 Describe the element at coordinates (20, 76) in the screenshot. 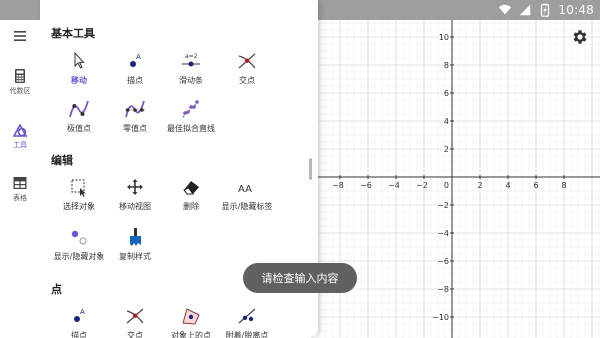

I see `calculator-icon` at that location.